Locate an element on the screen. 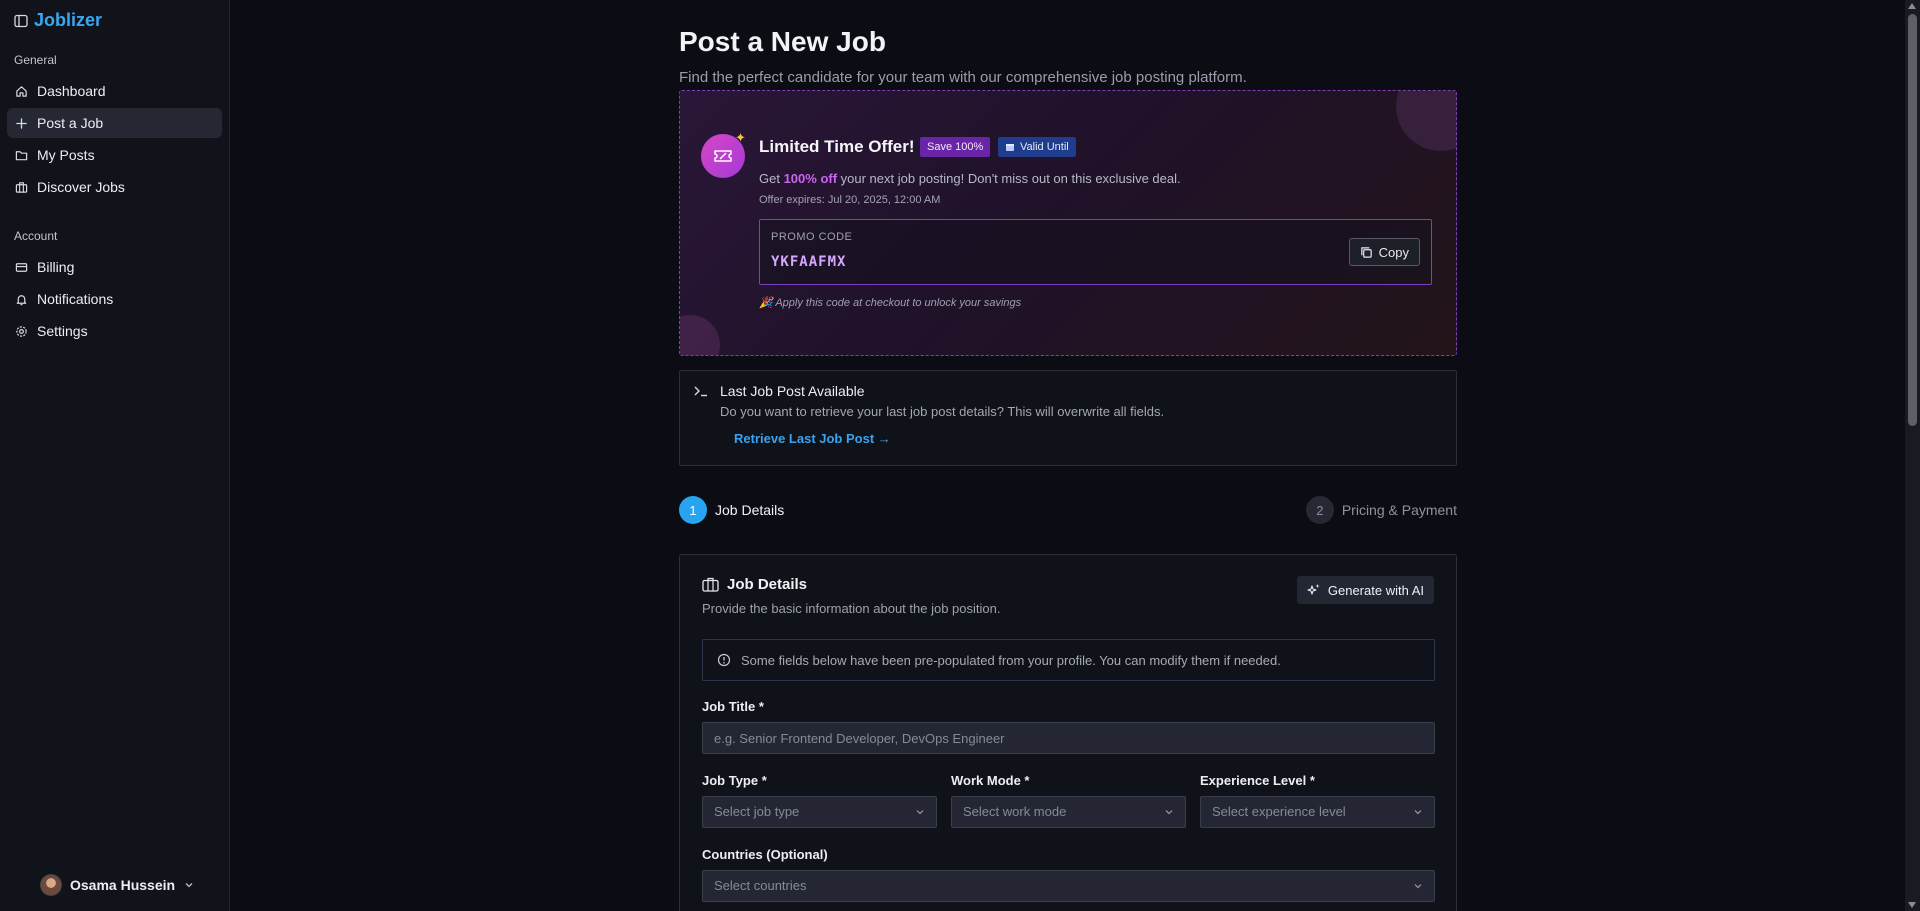 The width and height of the screenshot is (1920, 911). countries-label: Countries (Optional) is located at coordinates (765, 854).